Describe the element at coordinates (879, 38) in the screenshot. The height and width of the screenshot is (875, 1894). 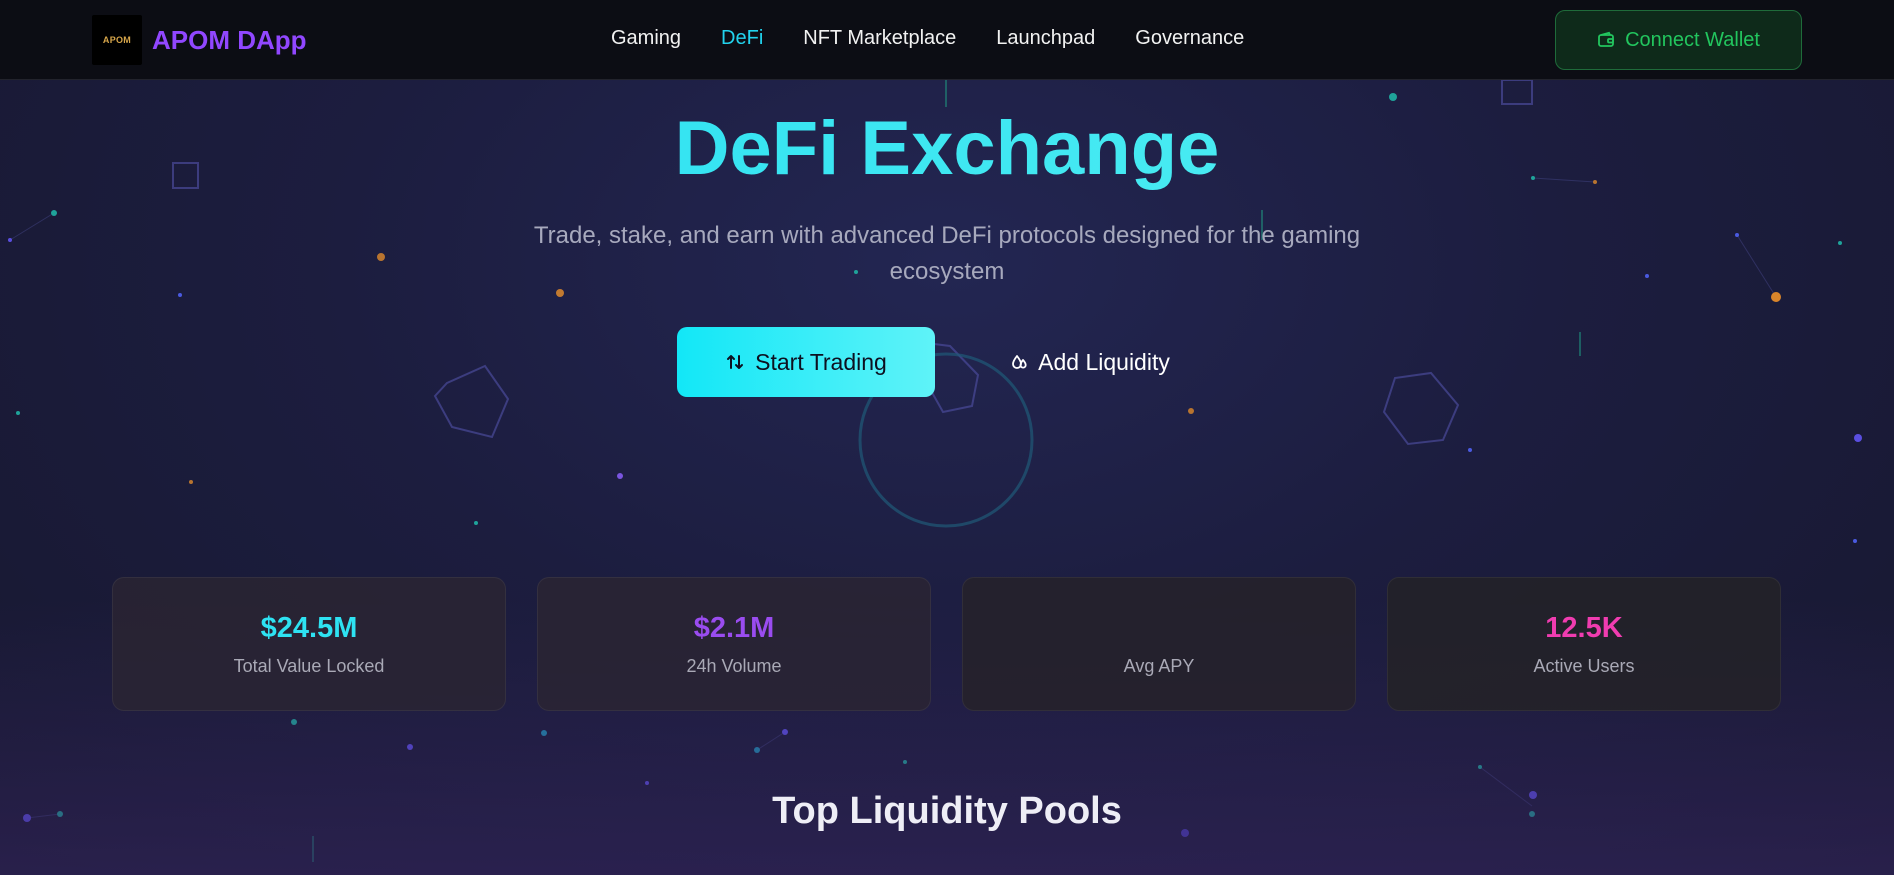
I see `nav-item-nft-marketplace: NFT Marketplace` at that location.